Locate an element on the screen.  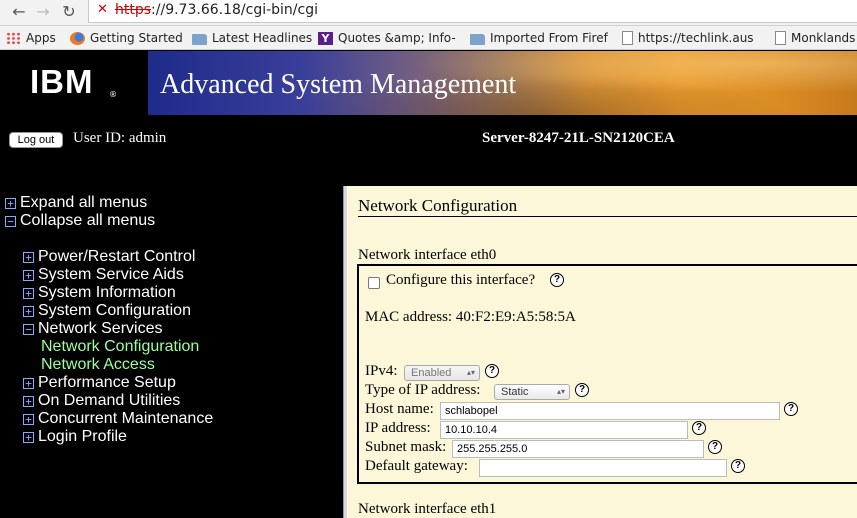
bookmark-label: Monklands I is located at coordinates (824, 38).